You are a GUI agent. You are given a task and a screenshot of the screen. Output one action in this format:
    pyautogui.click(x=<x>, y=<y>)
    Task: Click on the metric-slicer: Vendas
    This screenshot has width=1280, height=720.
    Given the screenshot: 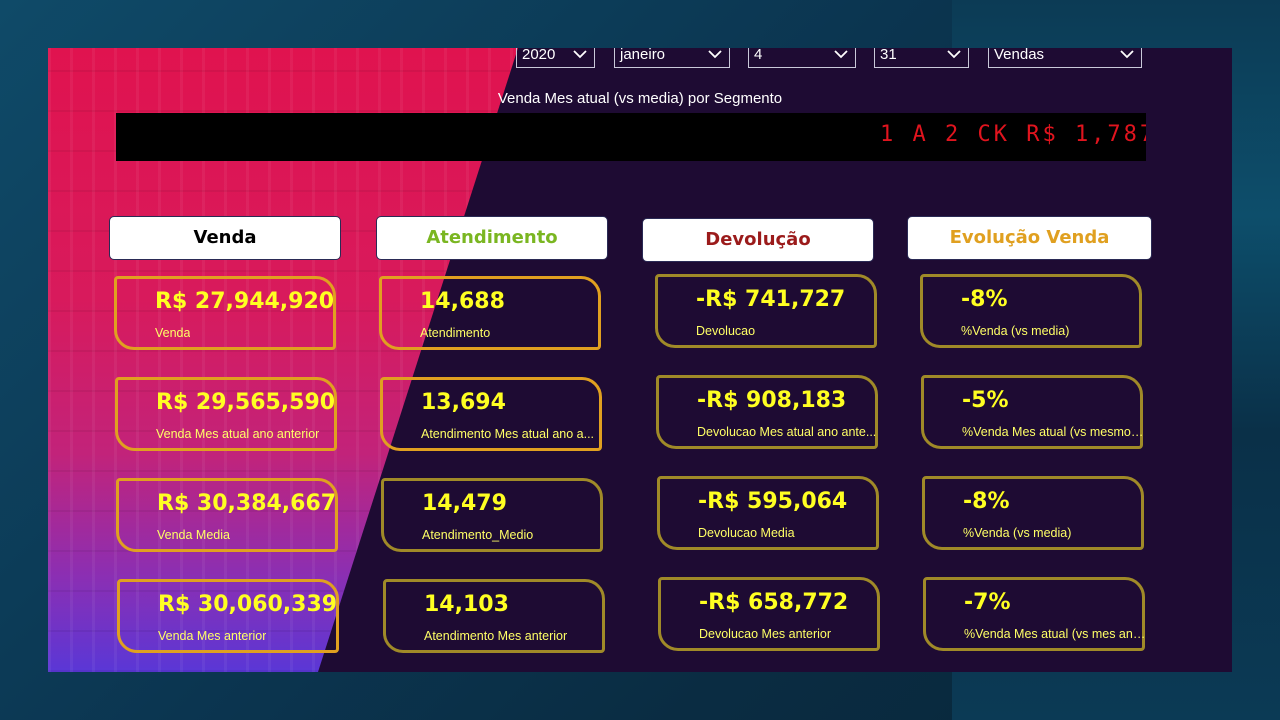 What is the action you would take?
    pyautogui.click(x=1065, y=58)
    